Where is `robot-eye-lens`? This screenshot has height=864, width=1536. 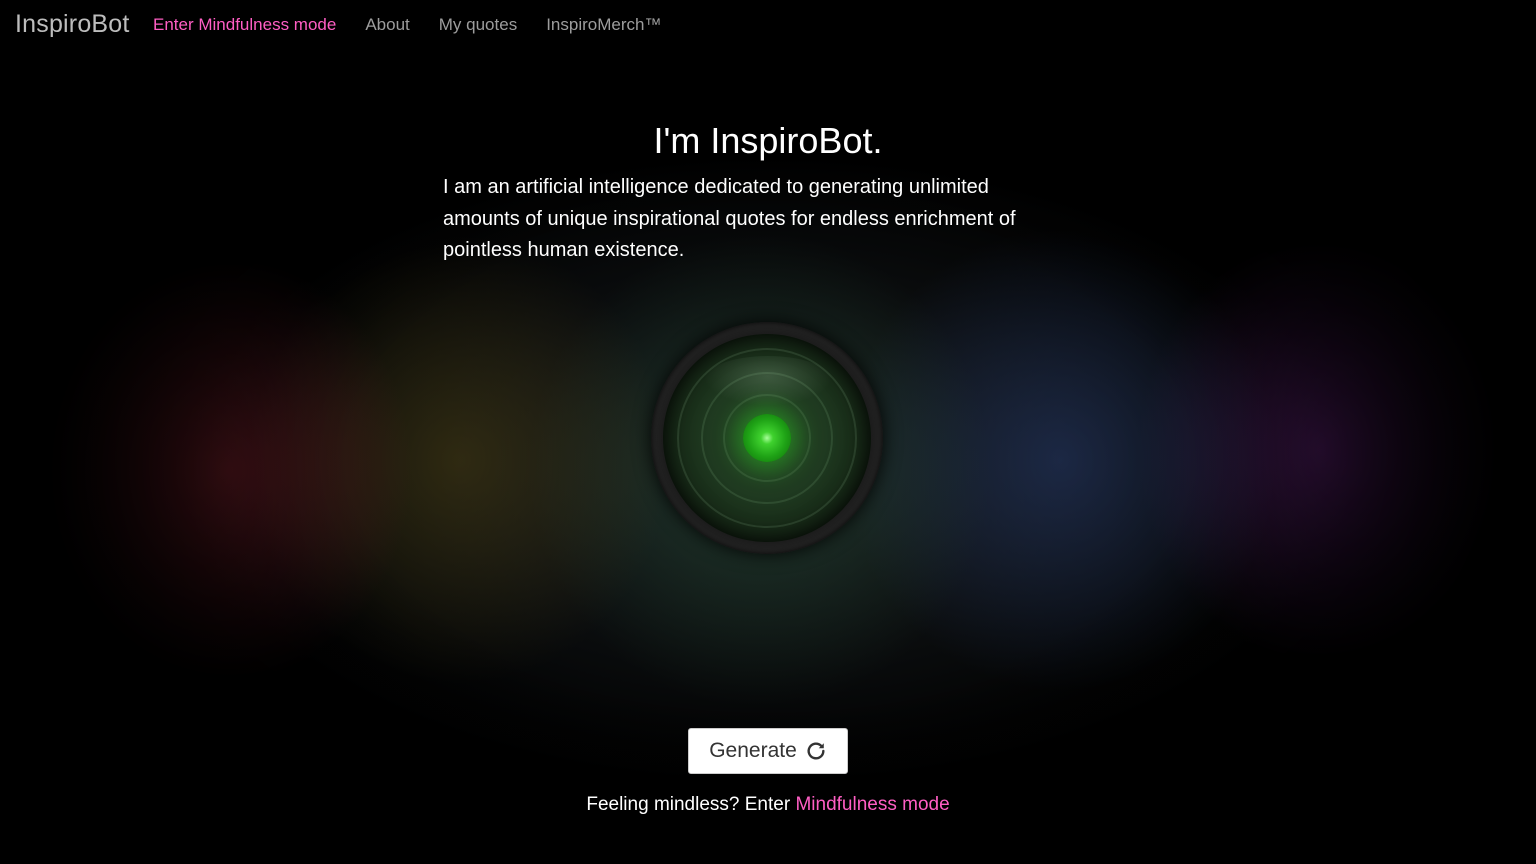 robot-eye-lens is located at coordinates (767, 438).